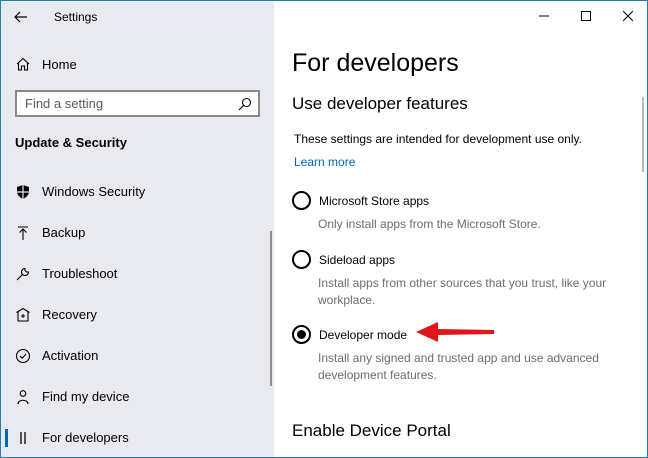  I want to click on back-arrow-icon, so click(20, 17).